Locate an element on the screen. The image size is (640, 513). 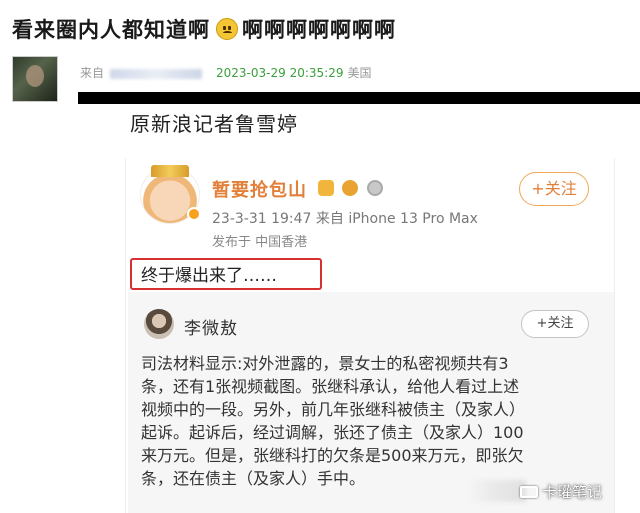
comment-meta: 来自 2023-03-29 20:35:29 美国 is located at coordinates (225, 72).